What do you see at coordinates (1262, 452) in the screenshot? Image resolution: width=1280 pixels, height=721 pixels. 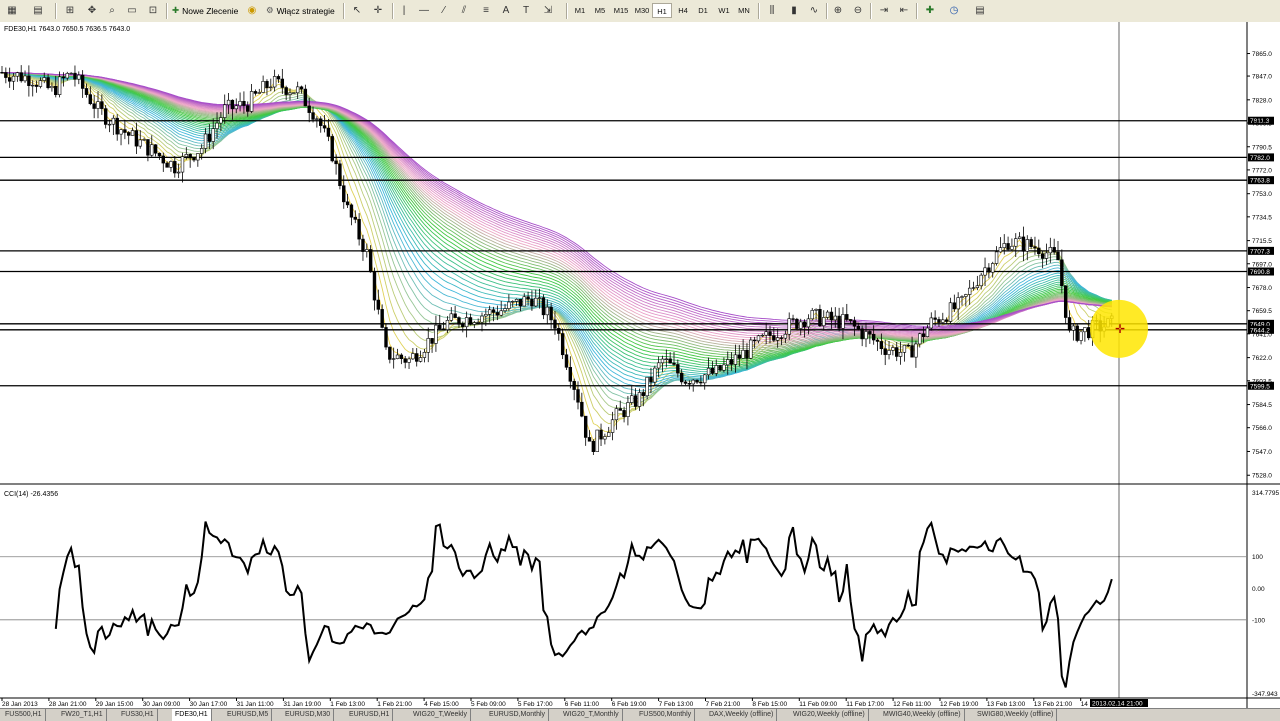 I see `price-tick: 7547.0` at bounding box center [1262, 452].